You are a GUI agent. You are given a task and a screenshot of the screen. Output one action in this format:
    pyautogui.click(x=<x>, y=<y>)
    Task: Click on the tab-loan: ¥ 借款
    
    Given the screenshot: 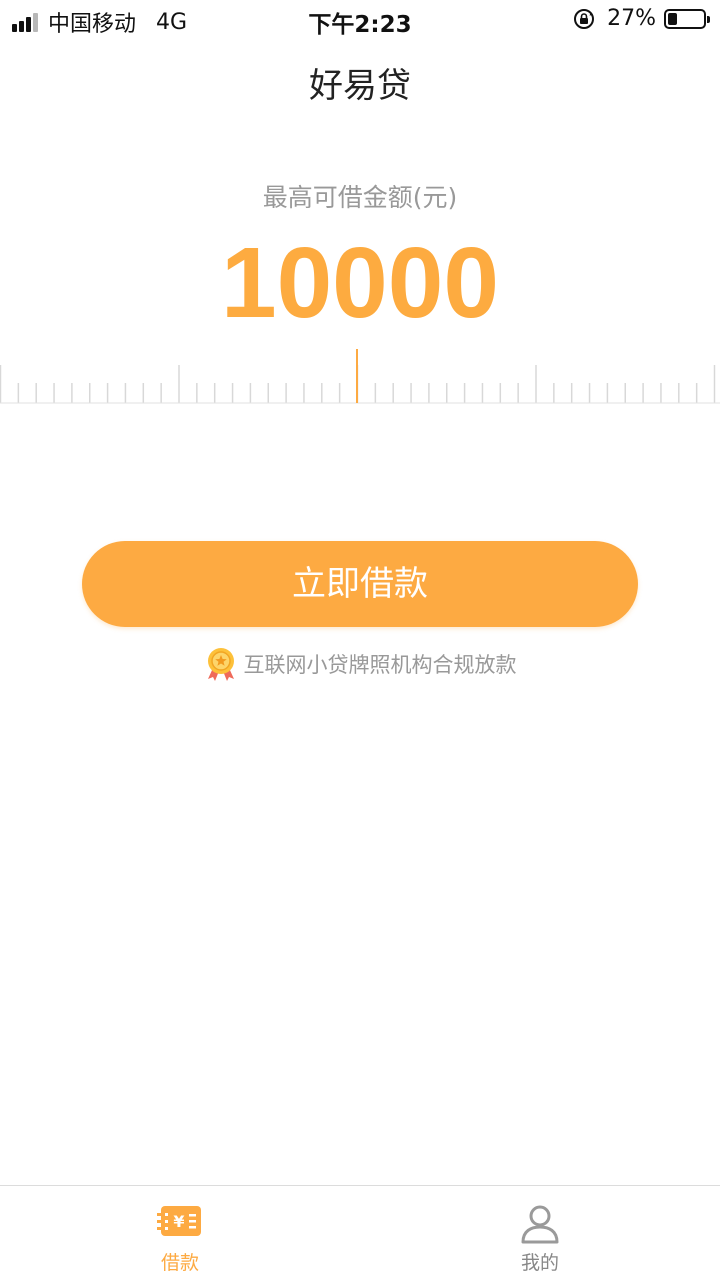 What is the action you would take?
    pyautogui.click(x=180, y=1233)
    